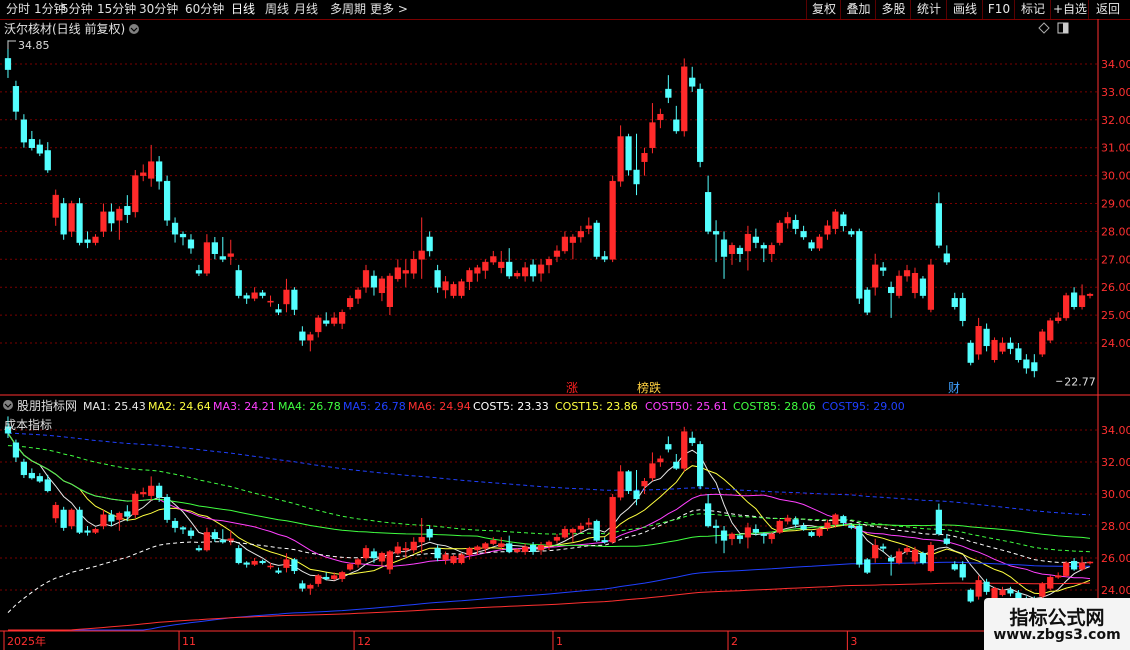 The image size is (1130, 650). What do you see at coordinates (893, 9) in the screenshot?
I see `toolbar-button-2: 多股` at bounding box center [893, 9].